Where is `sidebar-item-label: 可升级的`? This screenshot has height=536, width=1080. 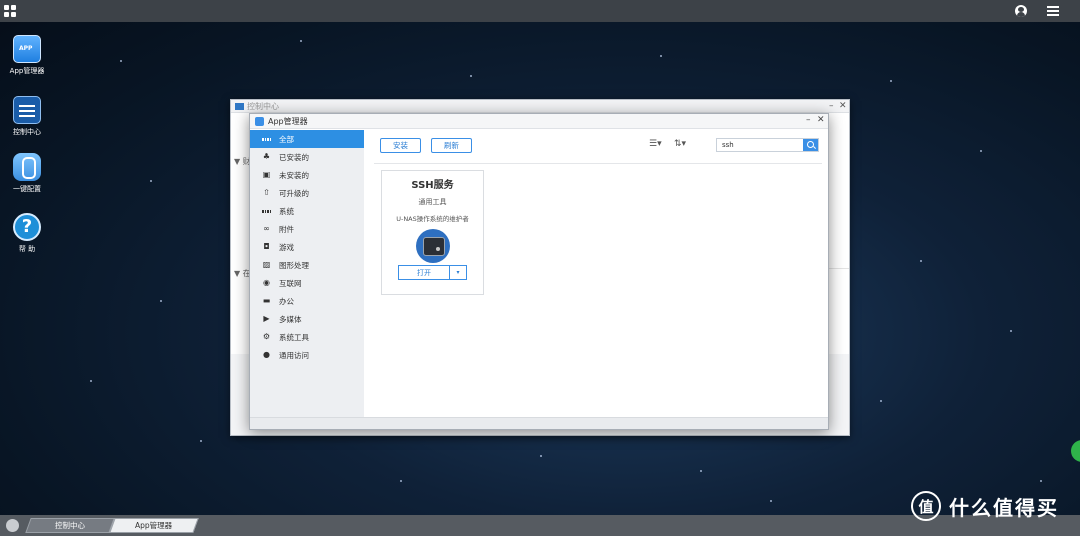 sidebar-item-label: 可升级的 is located at coordinates (294, 193).